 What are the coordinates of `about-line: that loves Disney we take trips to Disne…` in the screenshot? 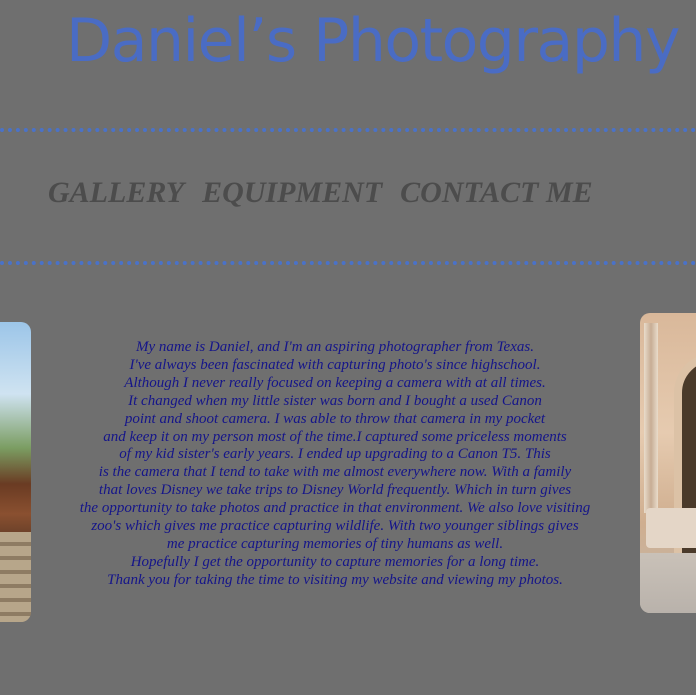 It's located at (335, 490).